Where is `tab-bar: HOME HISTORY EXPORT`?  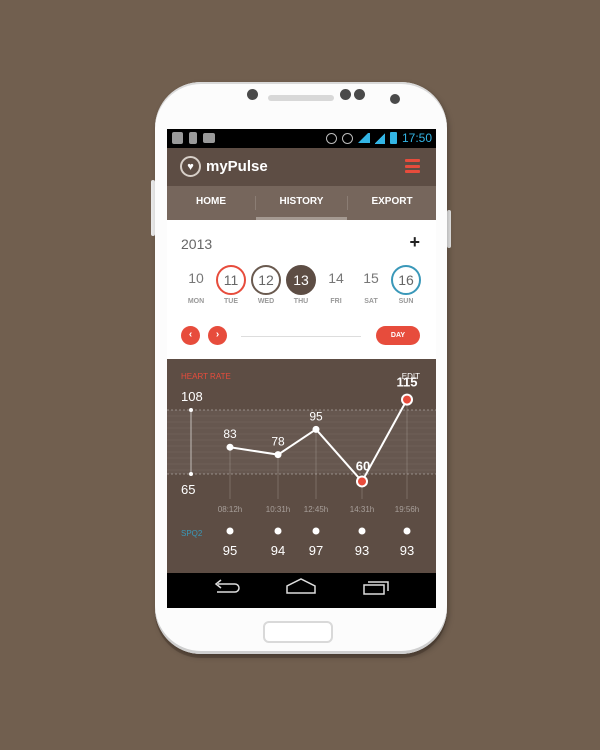 tab-bar: HOME HISTORY EXPORT is located at coordinates (301, 203).